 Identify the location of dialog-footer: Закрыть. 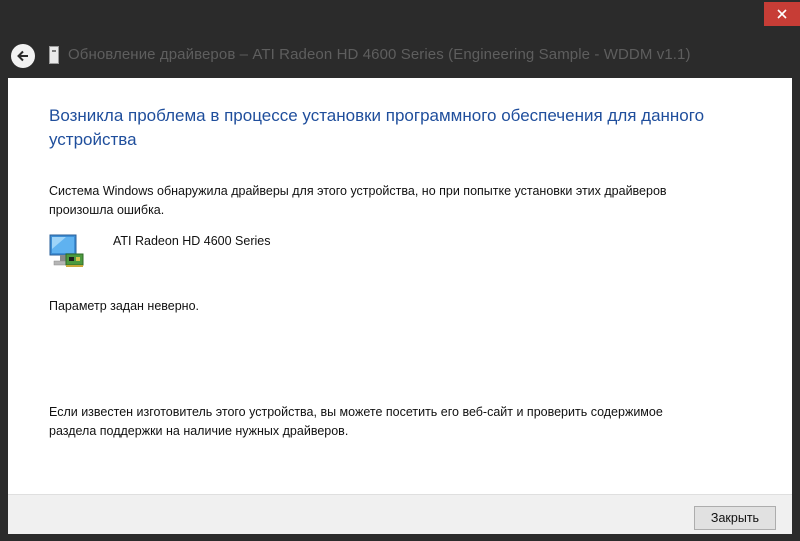
(400, 514).